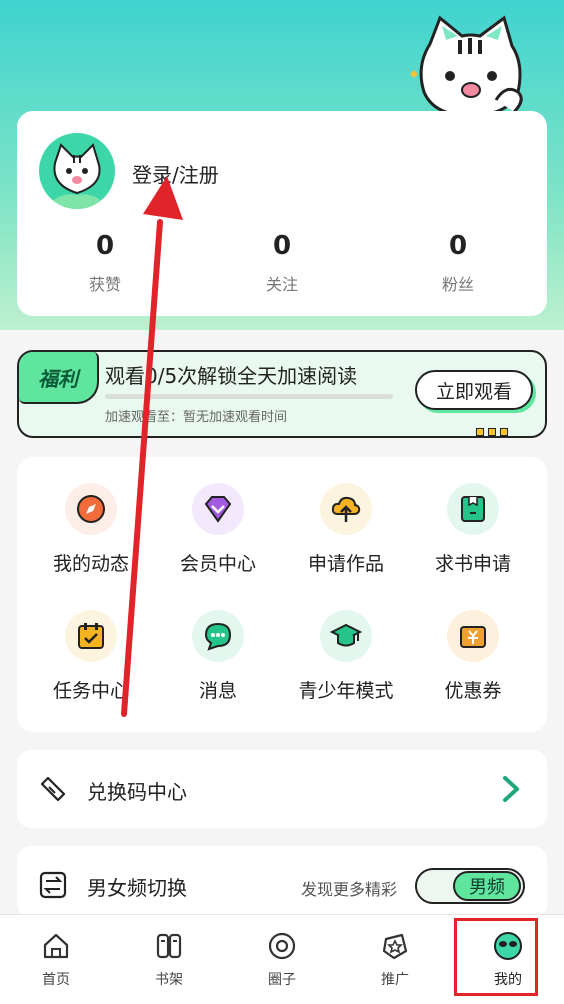 This screenshot has height=1004, width=564. What do you see at coordinates (249, 396) in the screenshot?
I see `watch-progress-bar` at bounding box center [249, 396].